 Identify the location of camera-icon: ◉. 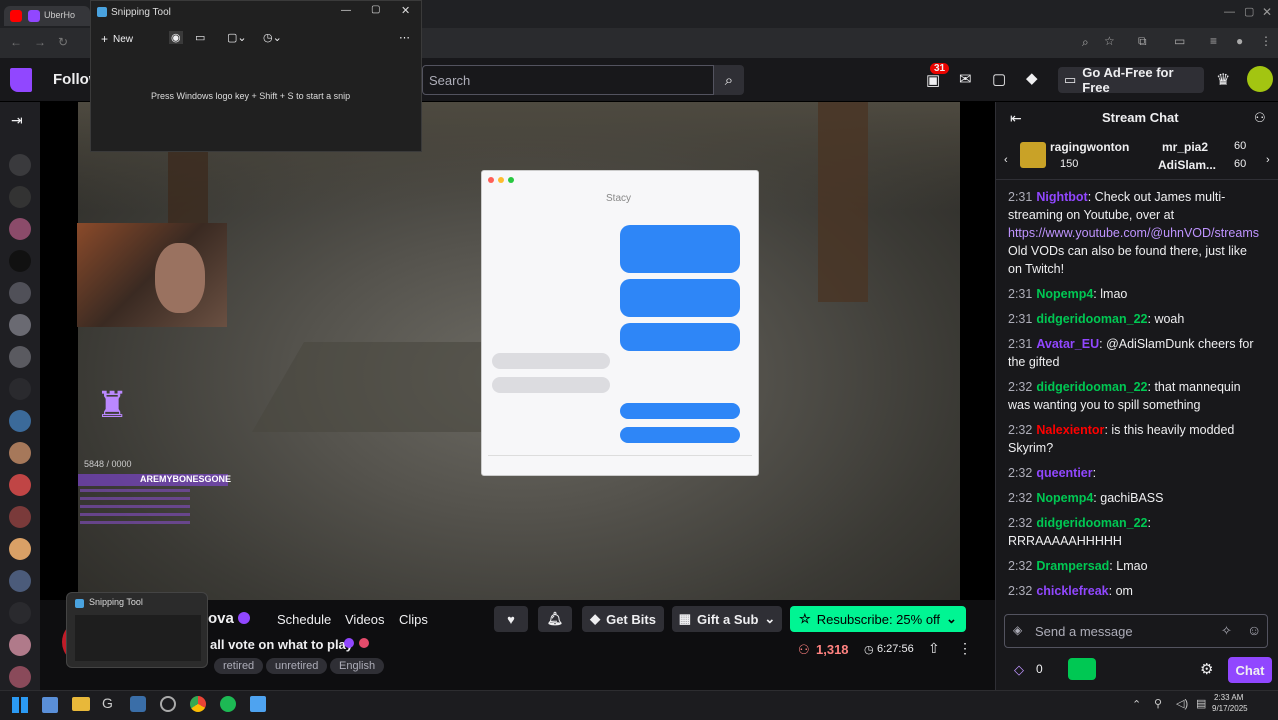
(176, 37).